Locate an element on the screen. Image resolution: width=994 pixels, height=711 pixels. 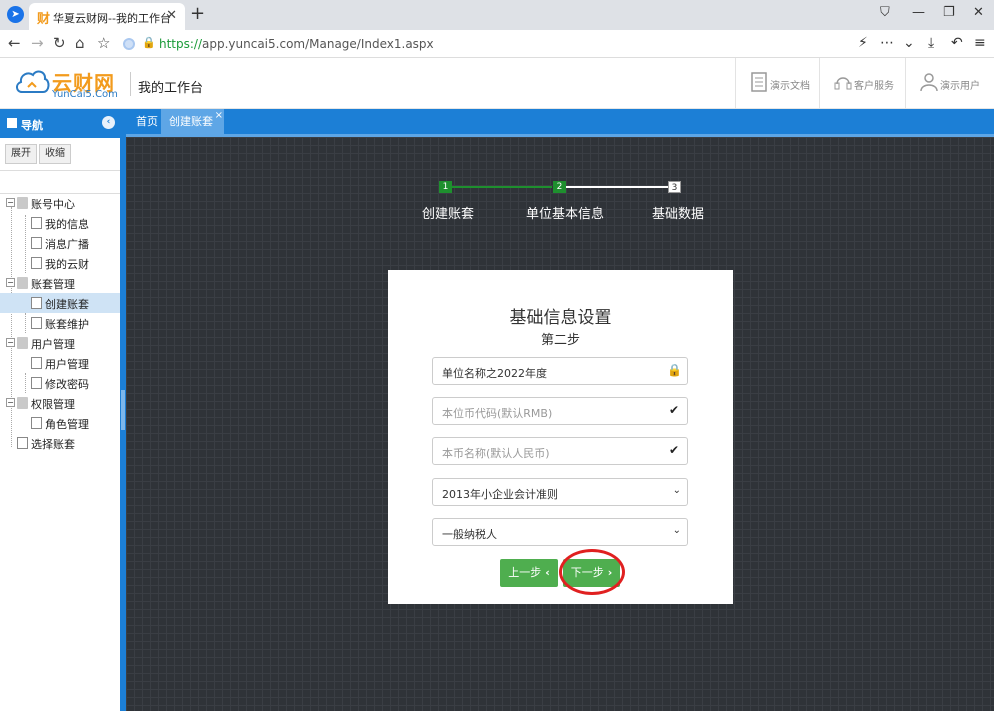
step-1-label: 创建账套 is located at coordinates (448, 214).